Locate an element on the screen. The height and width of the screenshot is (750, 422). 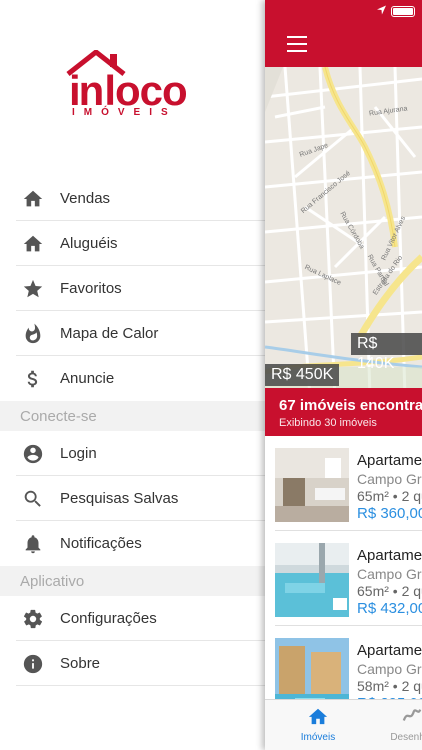
menu-item-login: Login is located at coordinates (132, 453).